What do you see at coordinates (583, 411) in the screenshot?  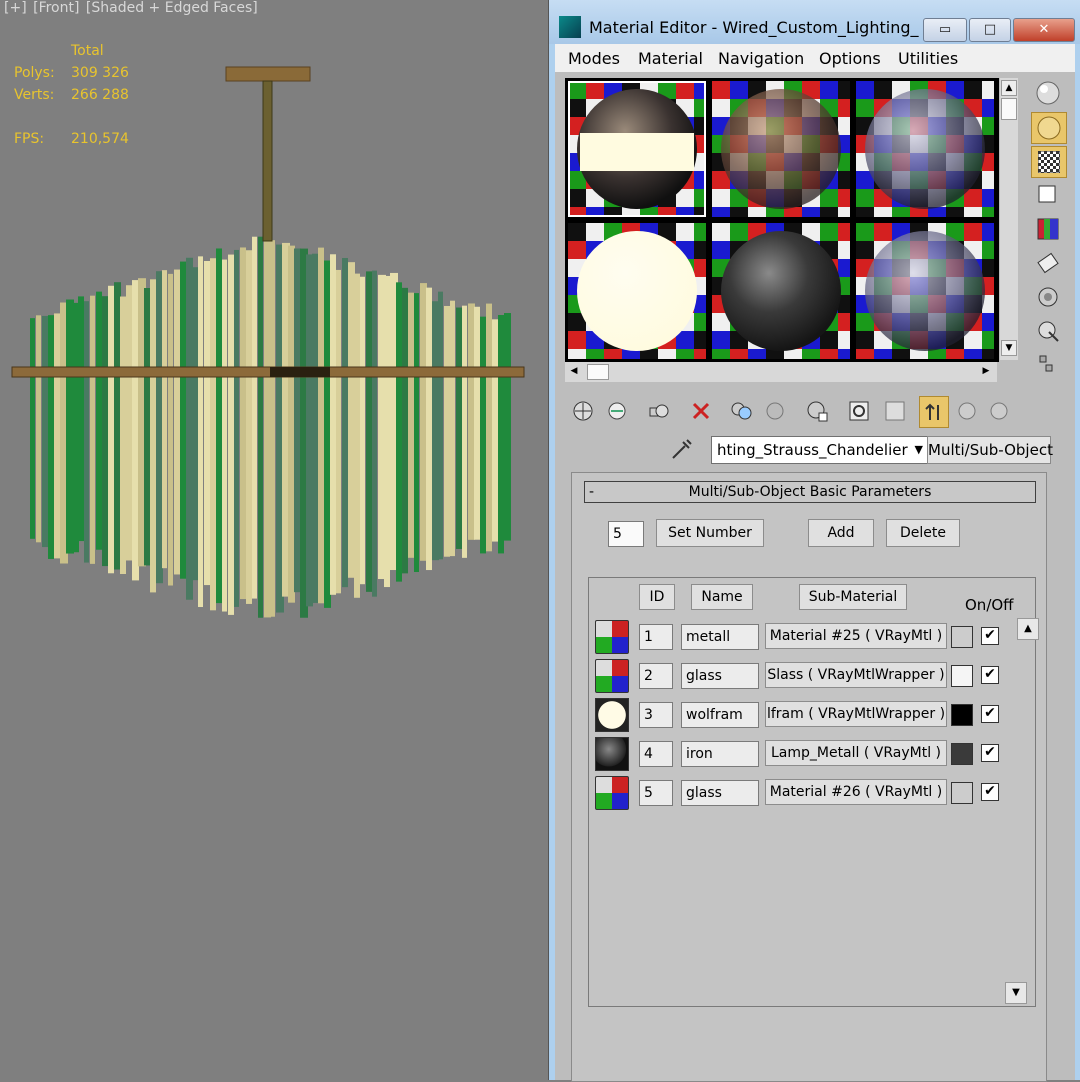 I see `get-material-icon` at bounding box center [583, 411].